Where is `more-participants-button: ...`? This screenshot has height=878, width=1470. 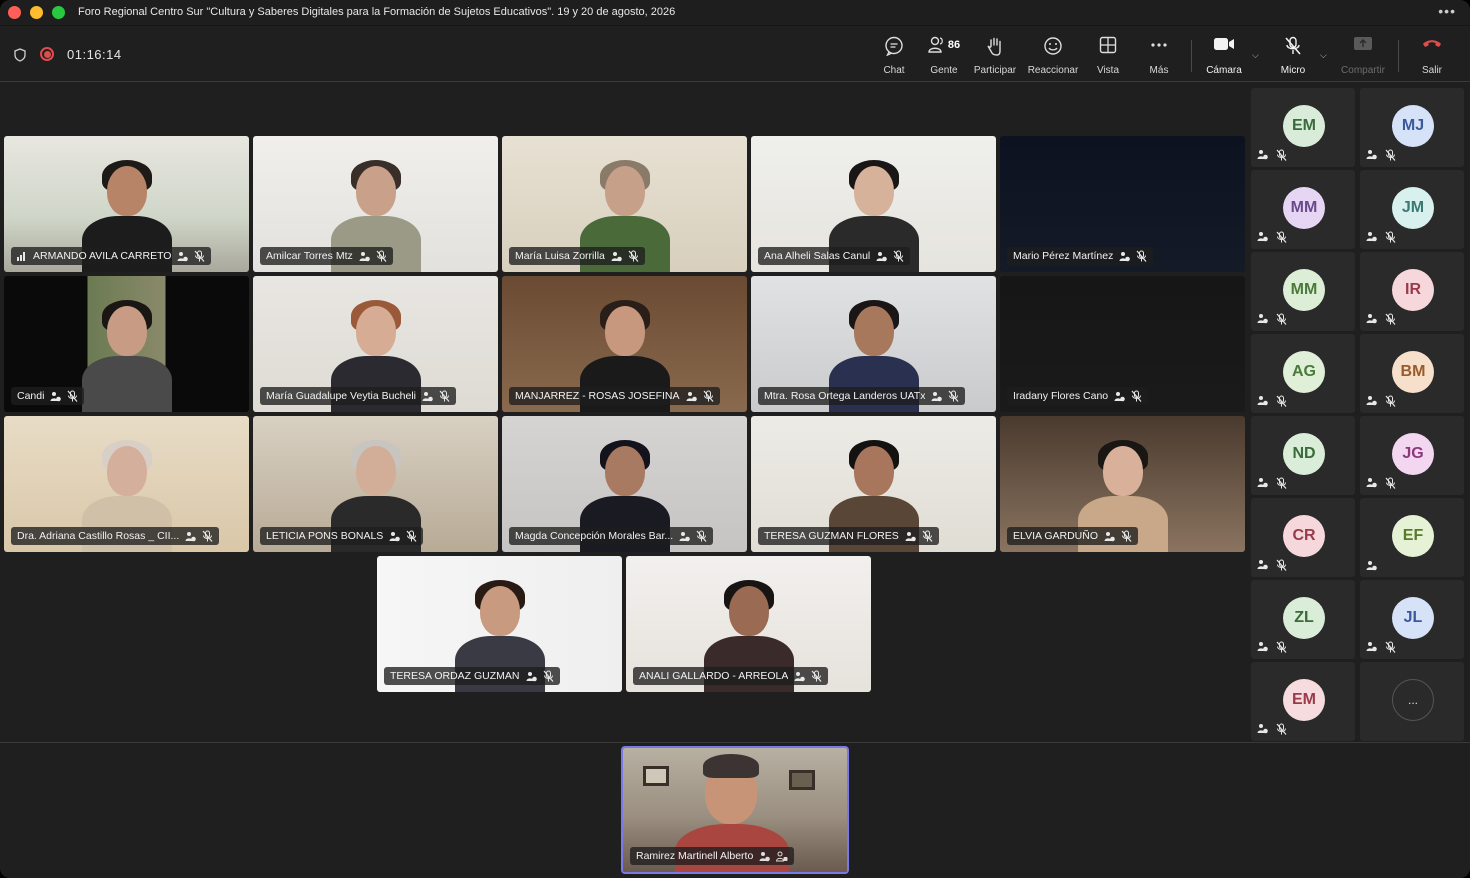
more-participants-button: ... is located at coordinates (1413, 700).